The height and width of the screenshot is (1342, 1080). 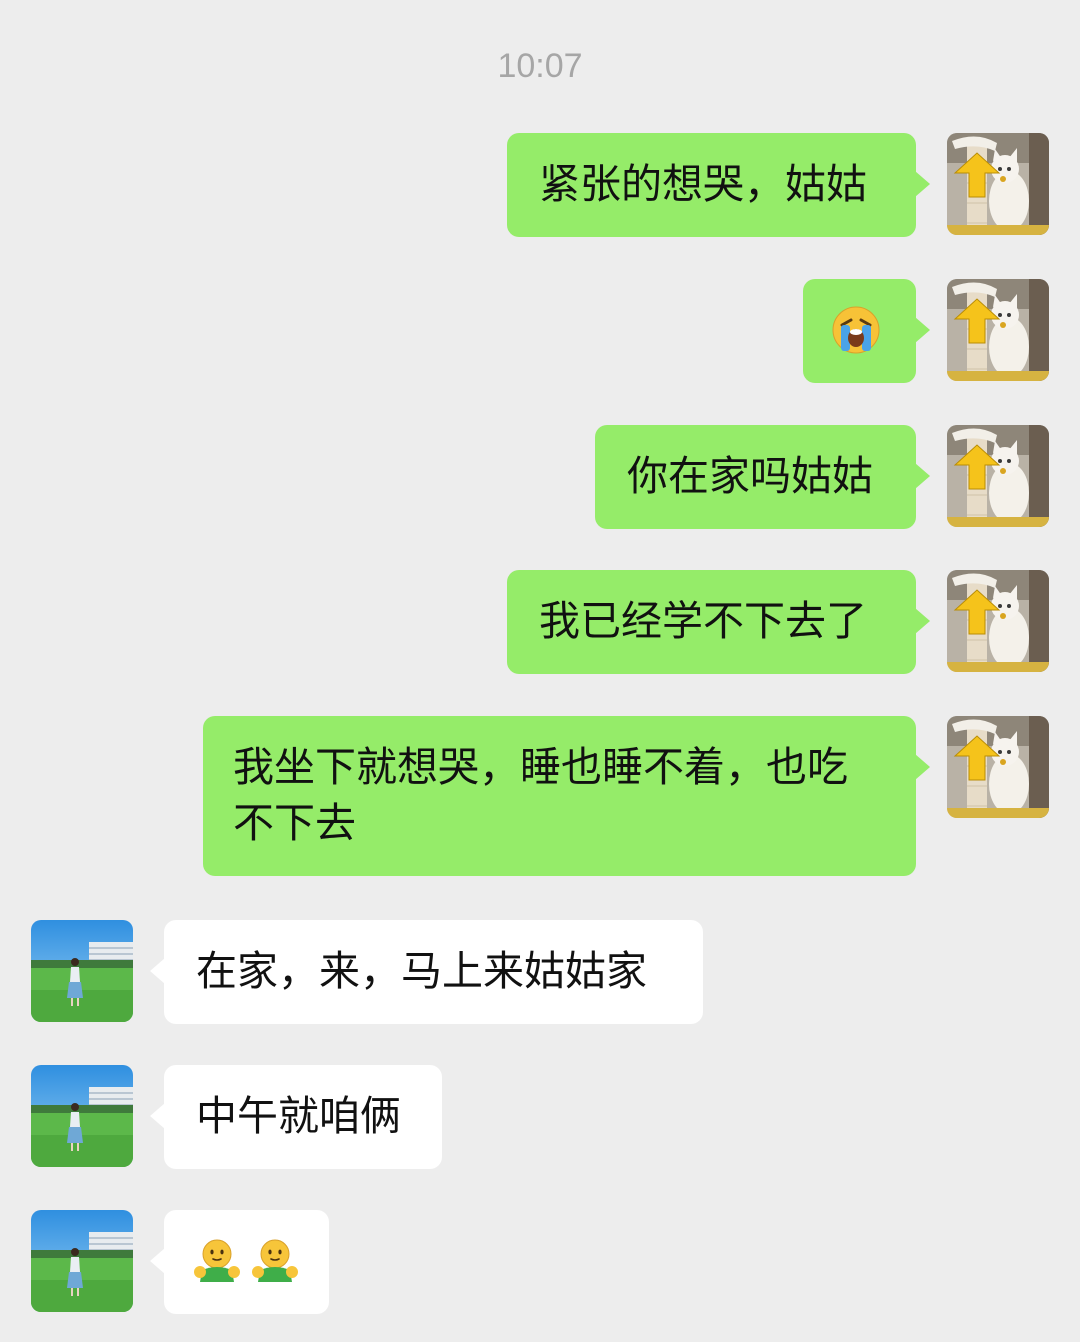 I want to click on message-text: 我坐下就想哭，睡也睡不着，也吃不下去, so click(x=540, y=795).